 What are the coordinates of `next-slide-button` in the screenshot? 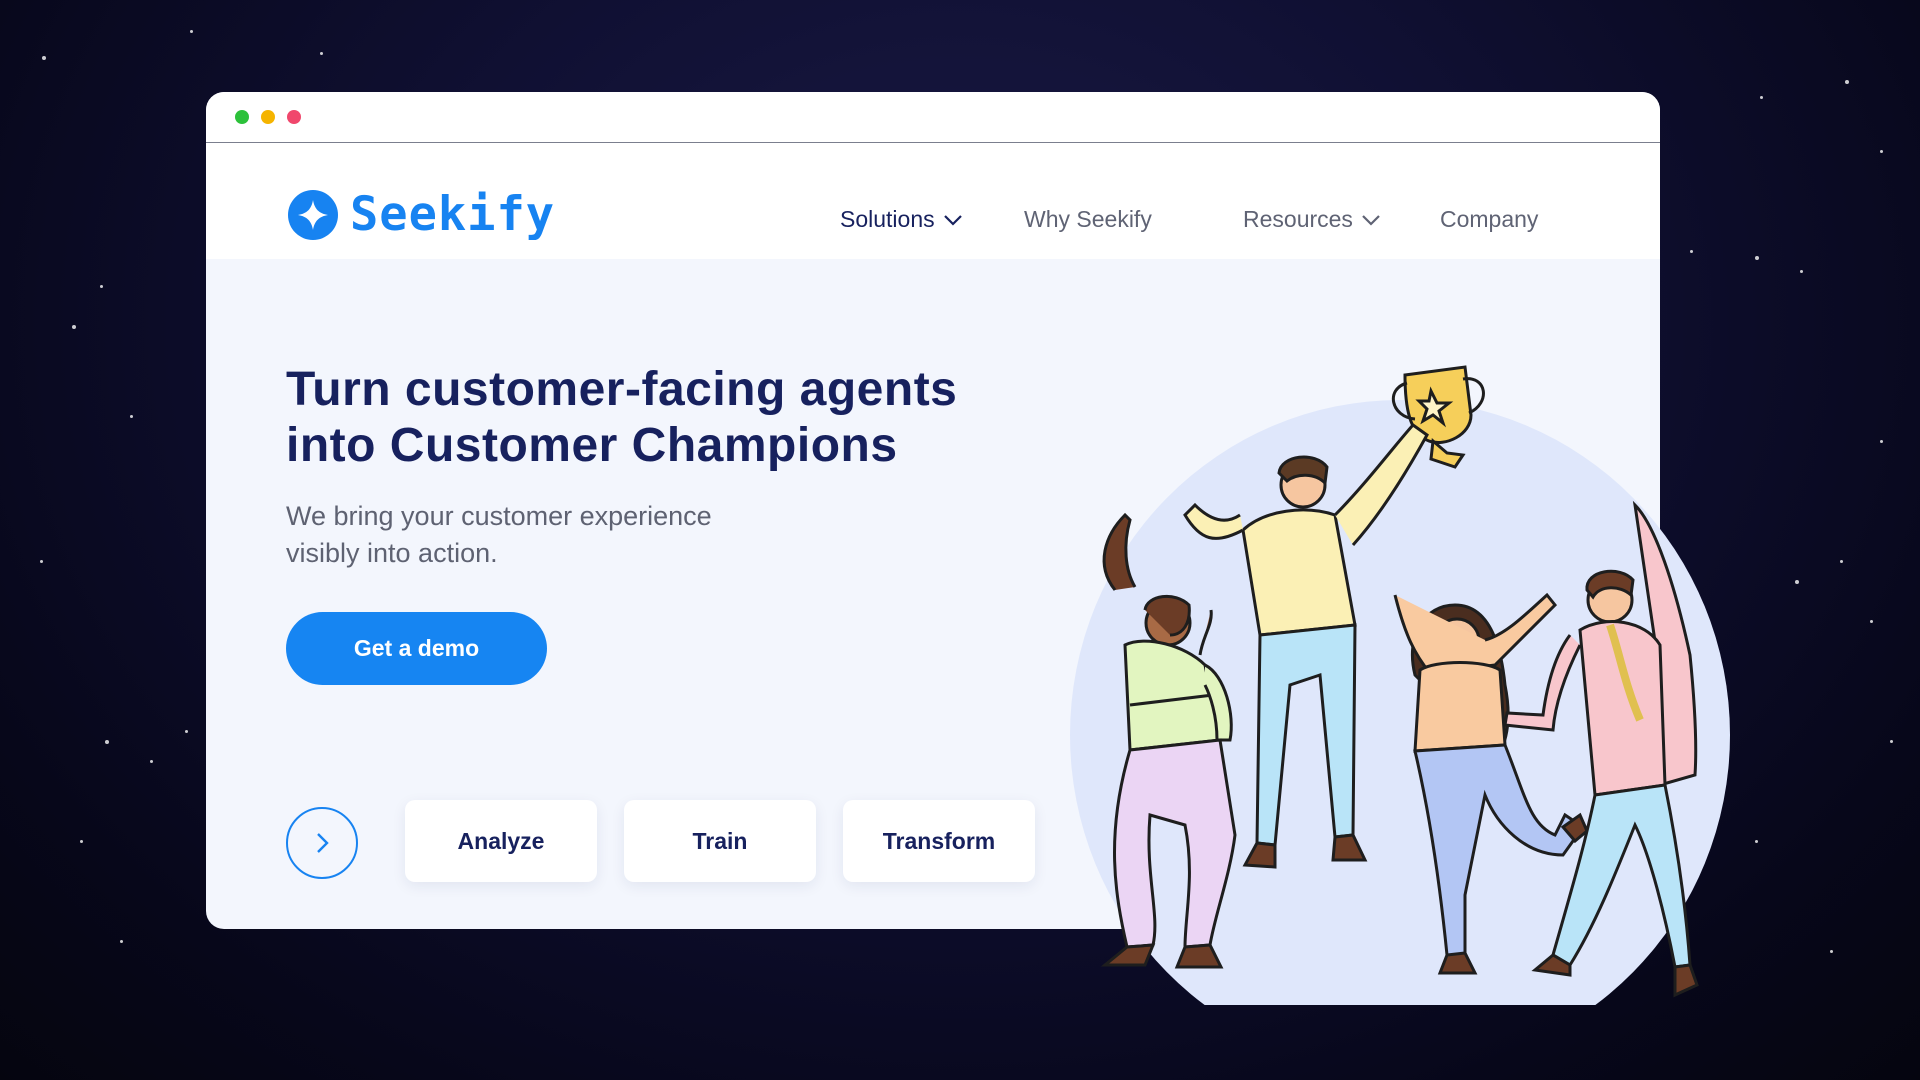 It's located at (322, 843).